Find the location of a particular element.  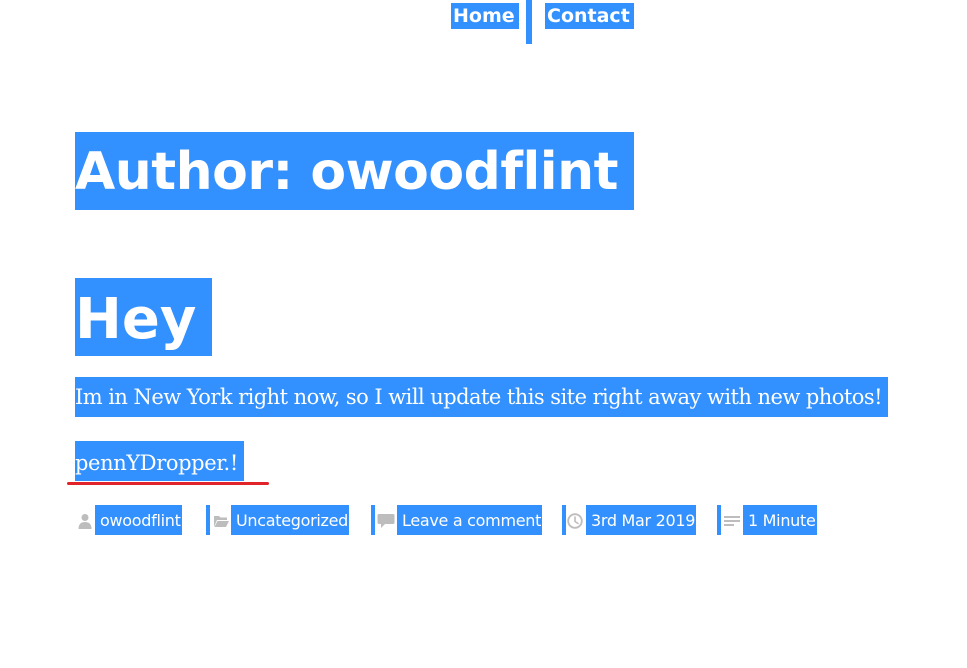

spellcheck-underline is located at coordinates (168, 483).